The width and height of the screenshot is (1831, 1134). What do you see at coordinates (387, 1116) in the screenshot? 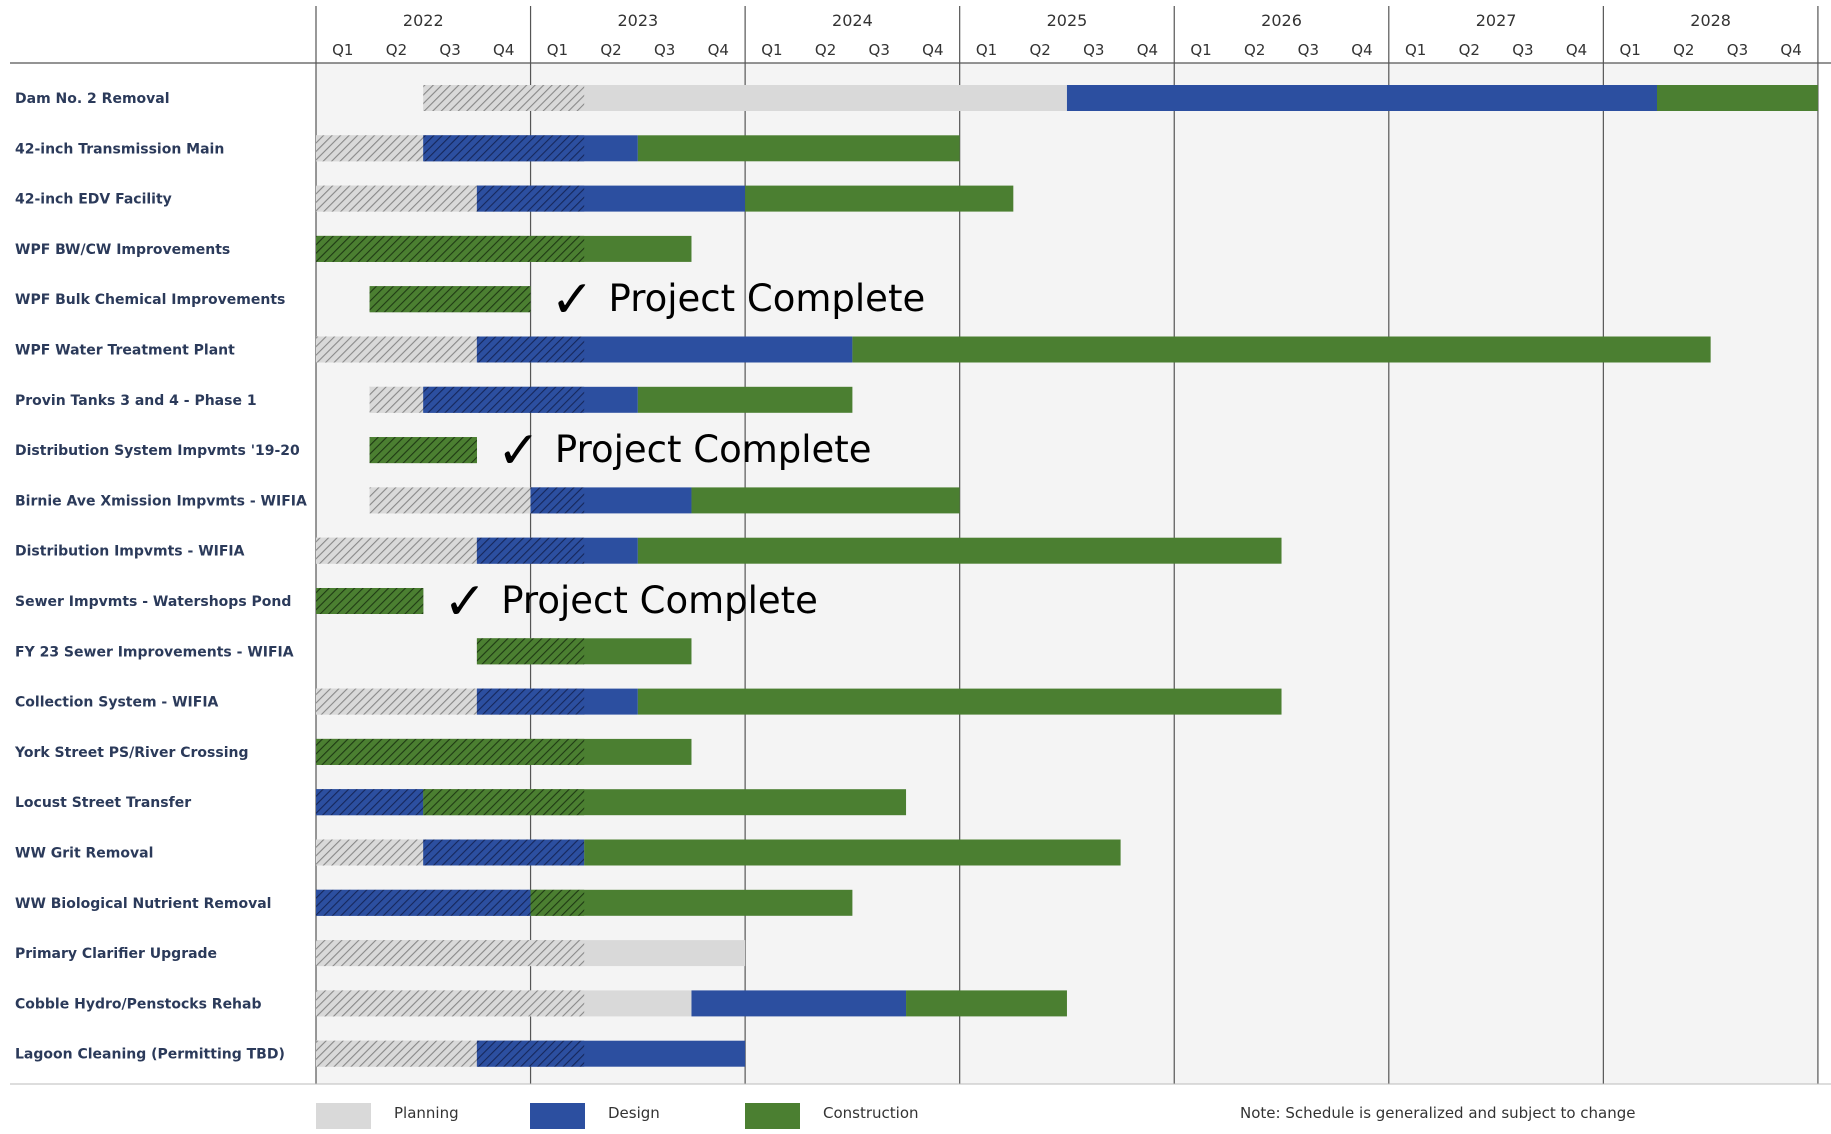
I see `legend-planning: Planning` at bounding box center [387, 1116].